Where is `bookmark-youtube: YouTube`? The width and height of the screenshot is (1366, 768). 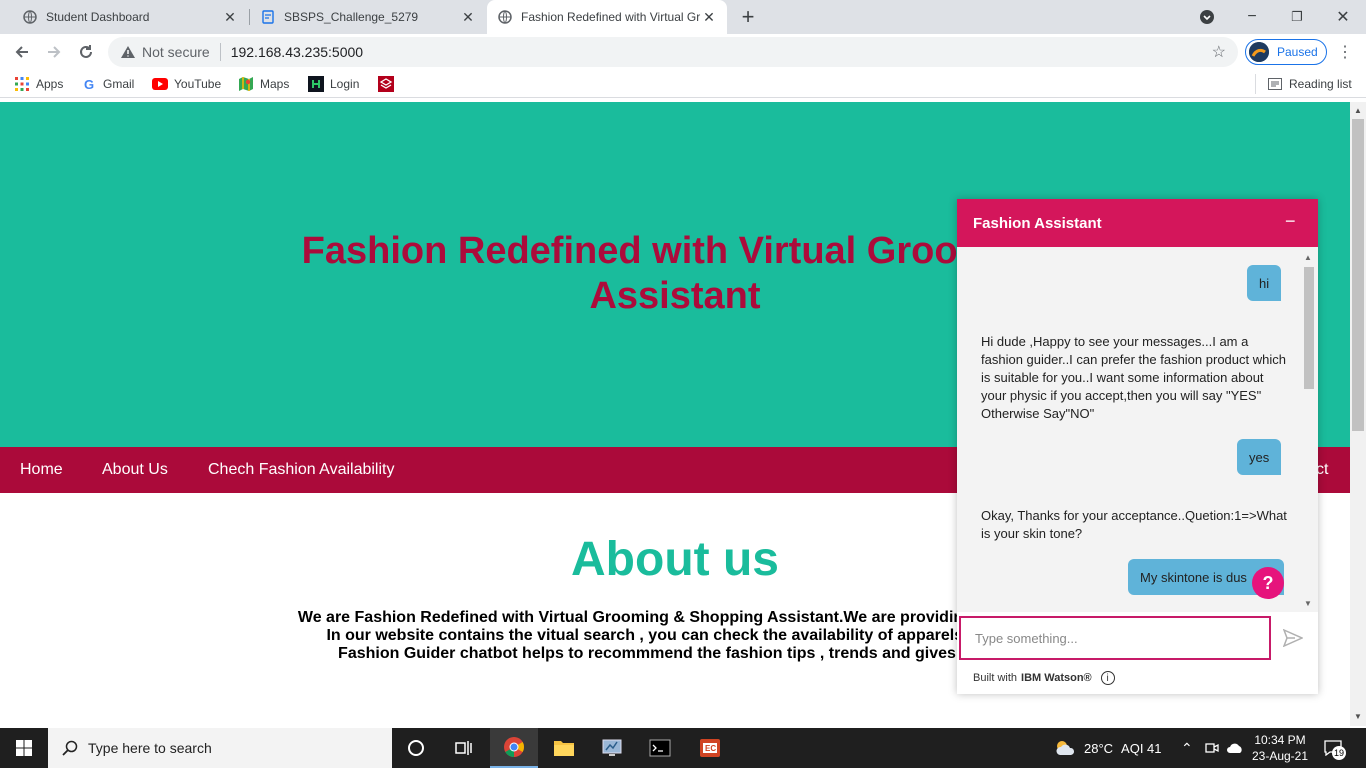
bookmark-youtube: YouTube is located at coordinates (186, 84).